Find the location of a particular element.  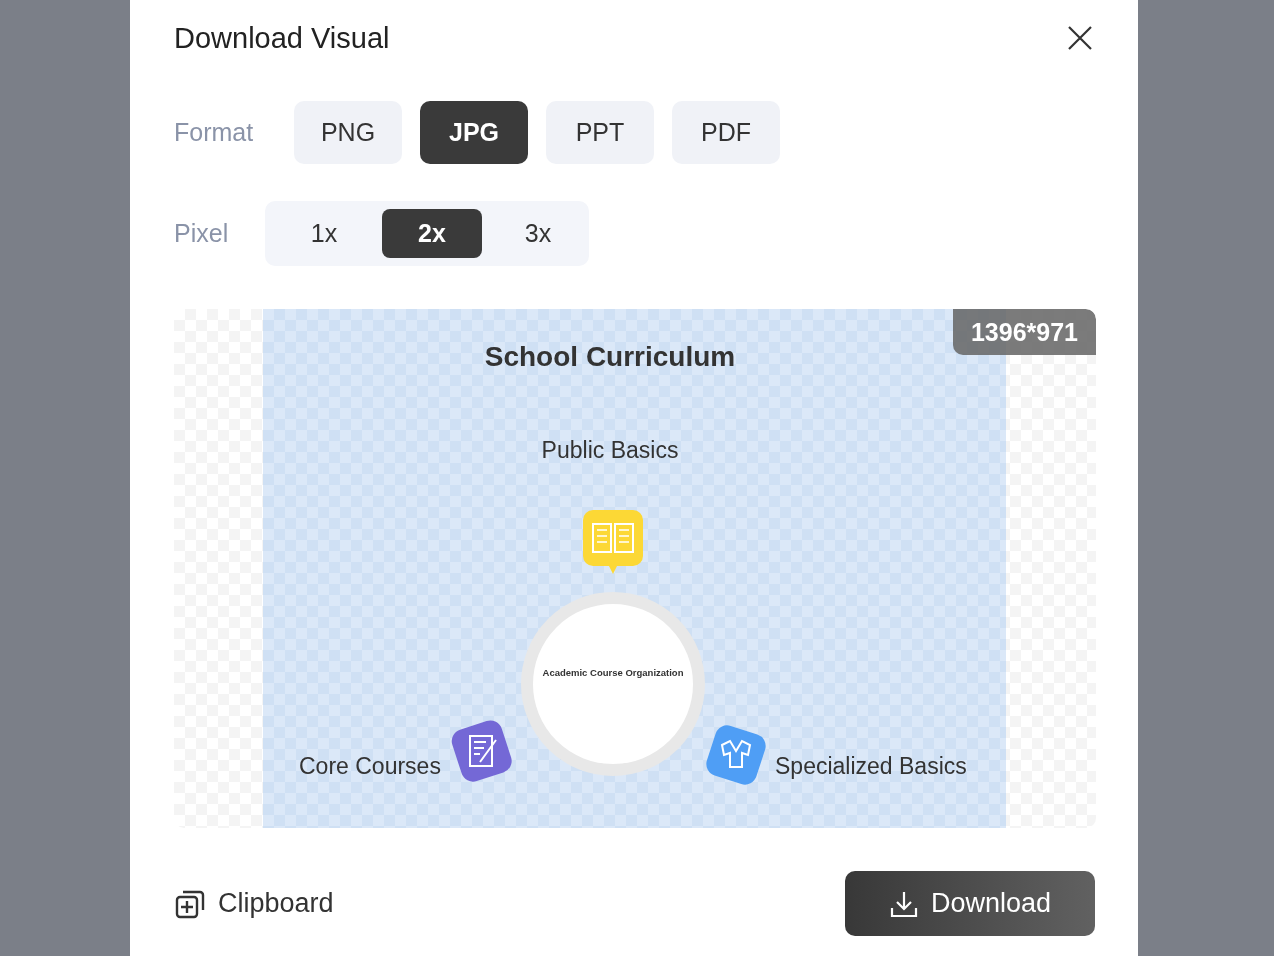

format-option: PNG is located at coordinates (348, 132).